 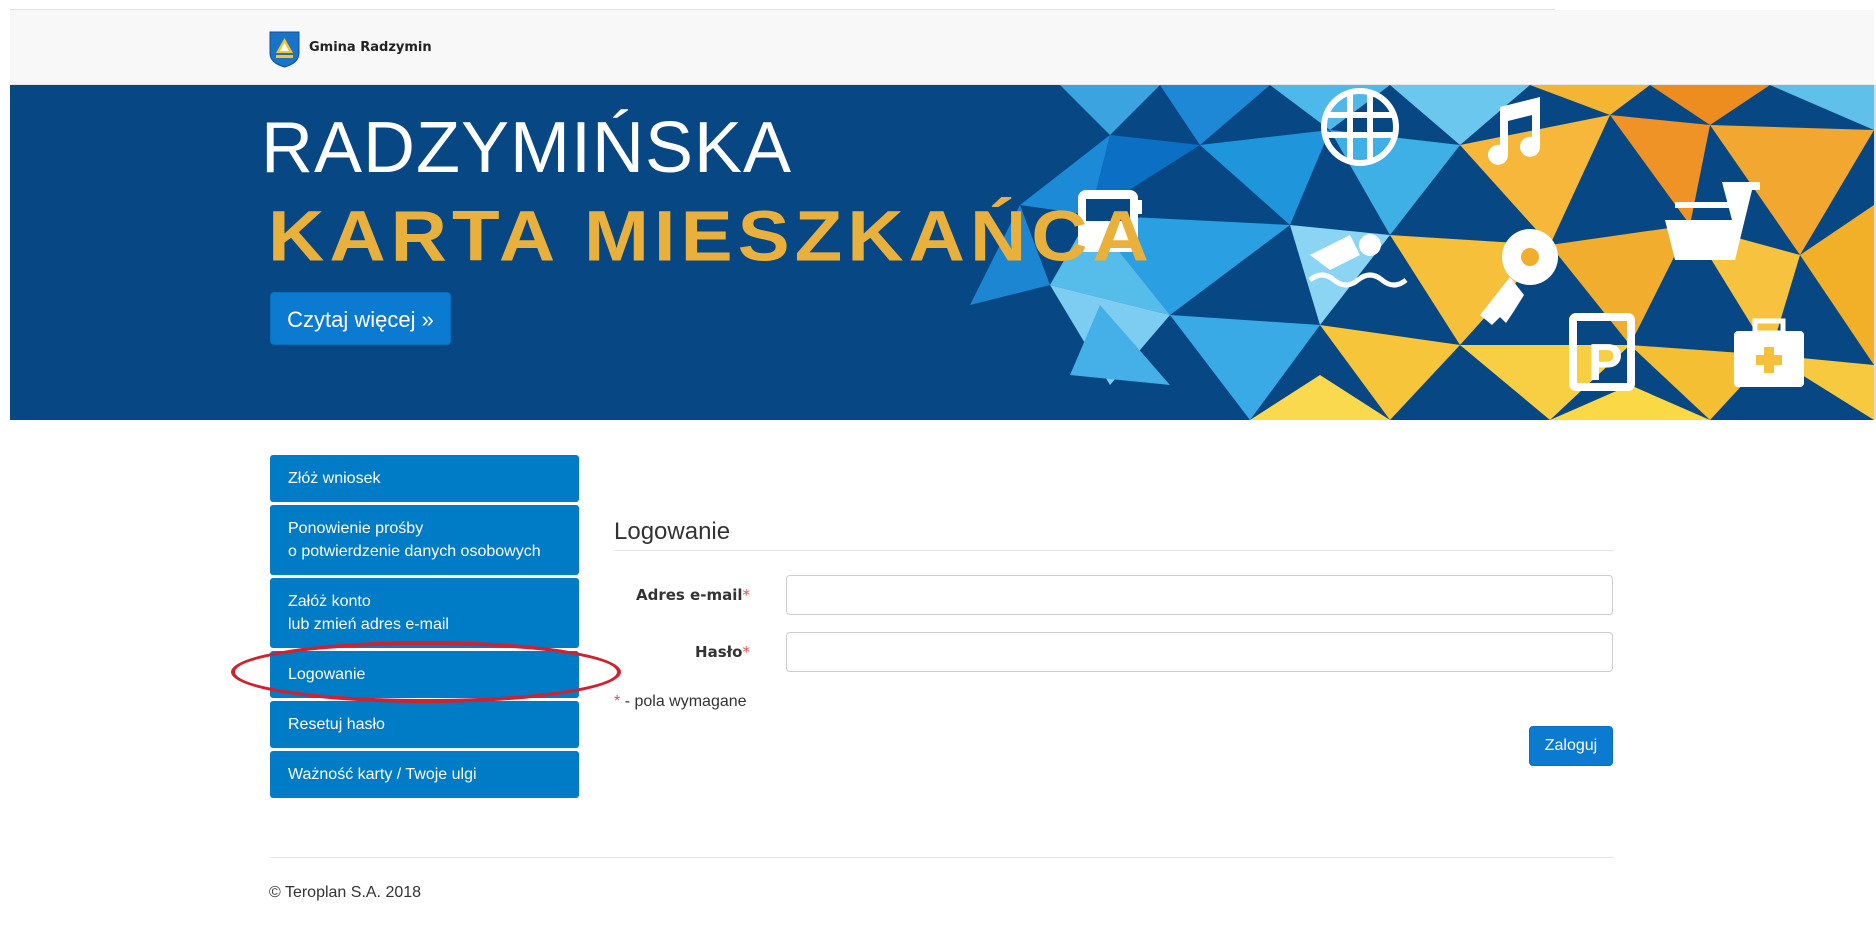 I want to click on first-aid-icon, so click(x=1769, y=352).